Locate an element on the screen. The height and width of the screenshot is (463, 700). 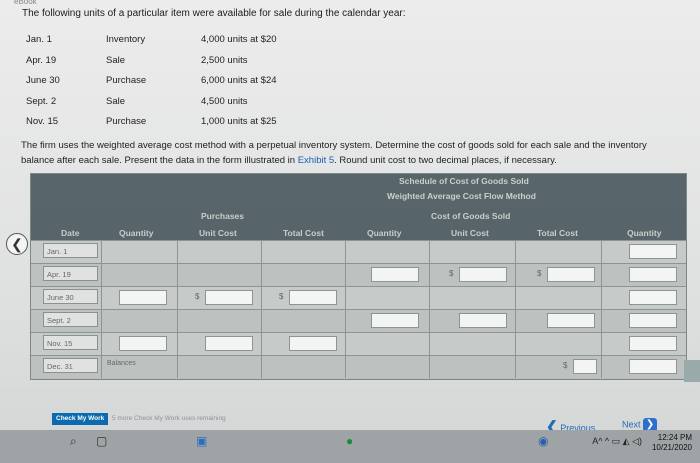
exhibit-link: Exhibit 5 is located at coordinates (316, 160).